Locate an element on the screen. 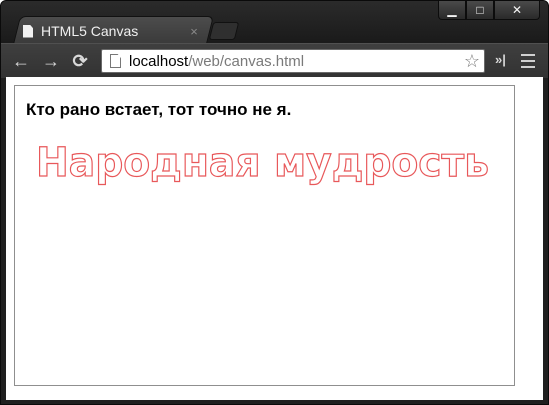 Image resolution: width=549 pixels, height=405 pixels. url-path: /web/canvas.html is located at coordinates (246, 61).